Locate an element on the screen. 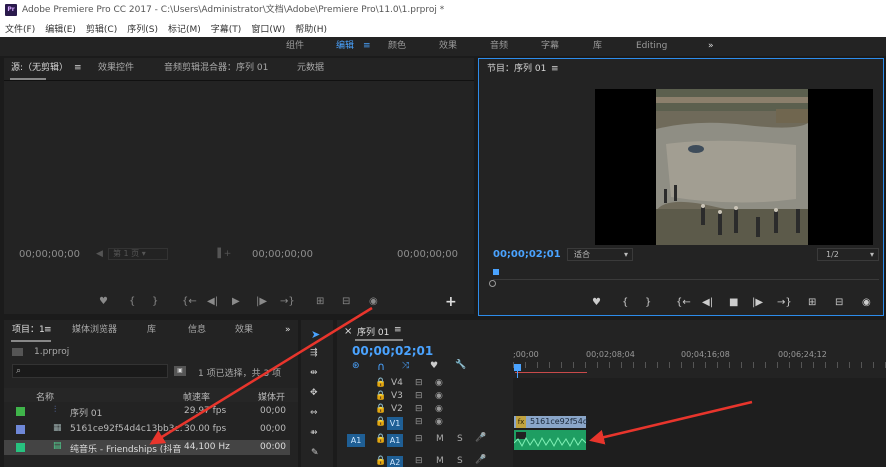 This screenshot has width=886, height=467. project-item-audio: ▤ 纯音乐 - Friendships (抖音 44,100 Hz 00:00 is located at coordinates (147, 447).